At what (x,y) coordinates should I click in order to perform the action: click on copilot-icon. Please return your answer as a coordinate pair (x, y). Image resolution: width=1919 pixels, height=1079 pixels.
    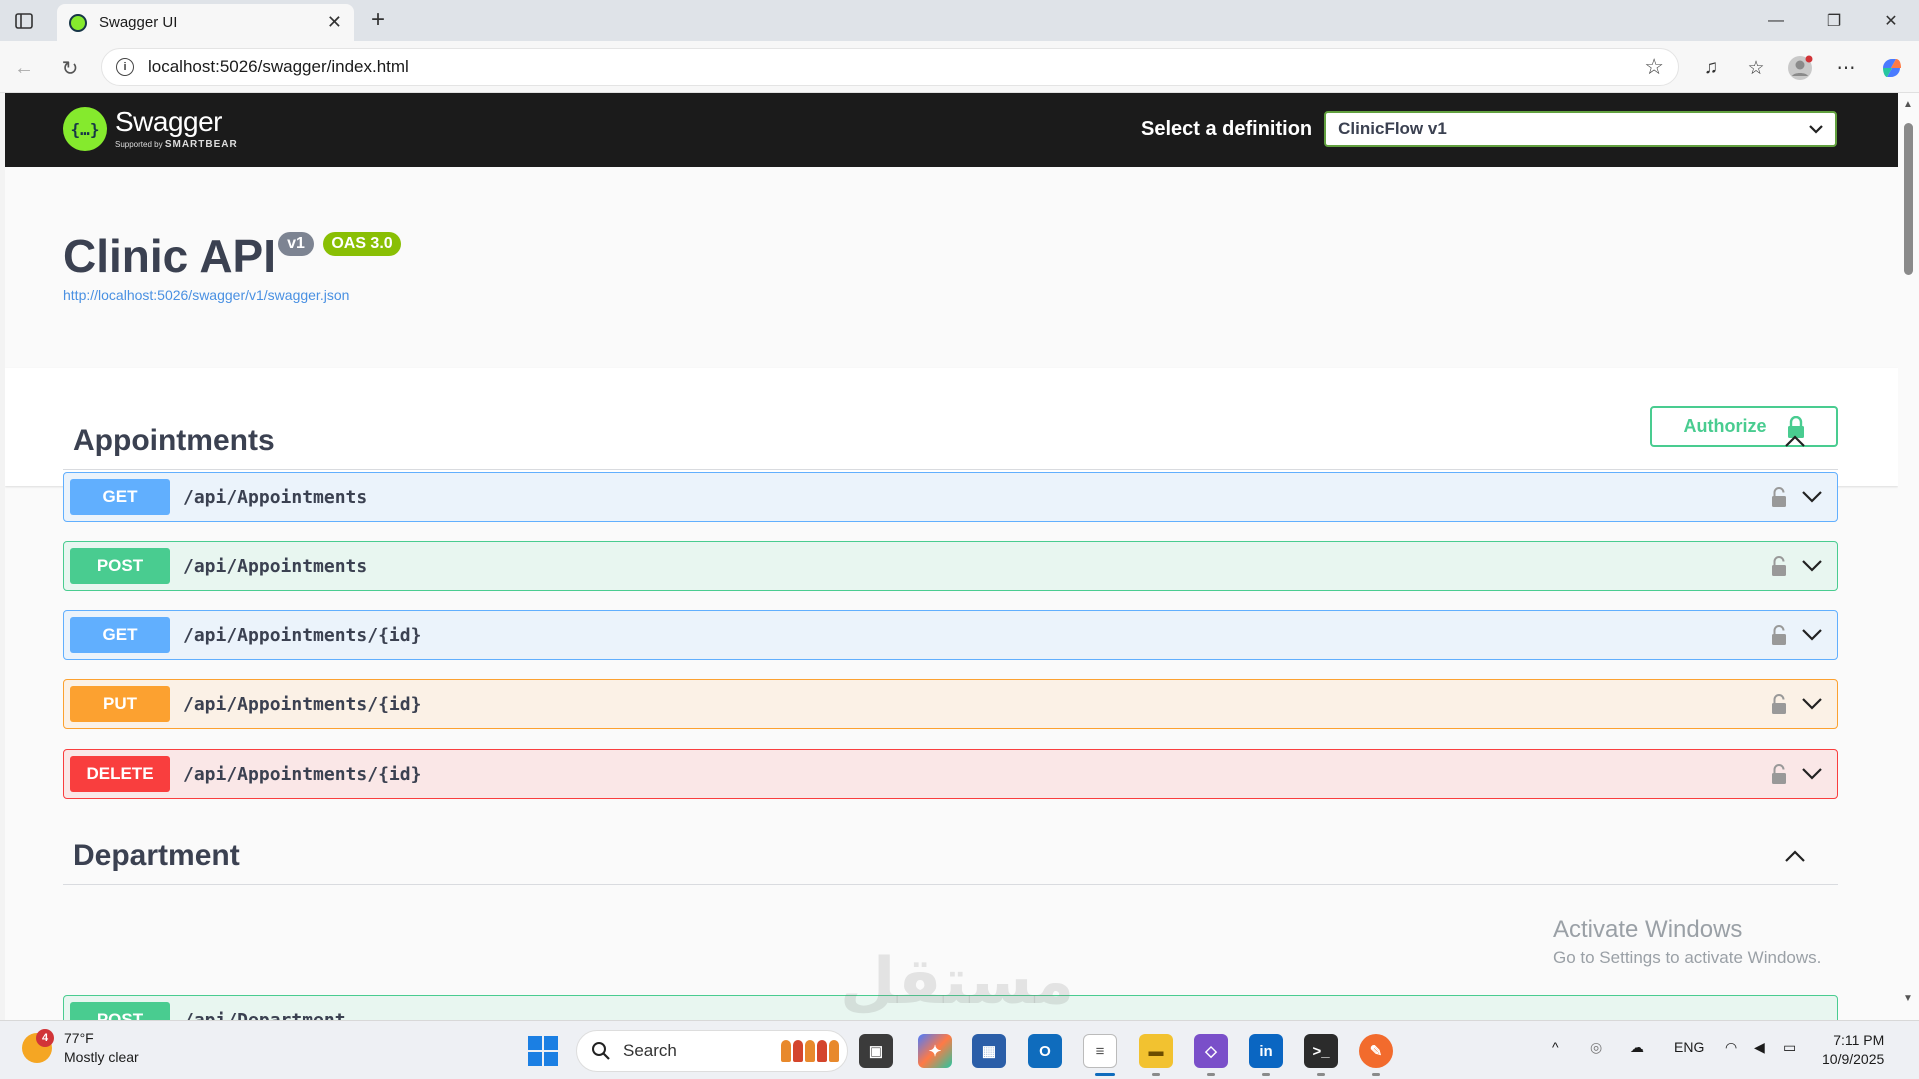
    Looking at the image, I should click on (1892, 68).